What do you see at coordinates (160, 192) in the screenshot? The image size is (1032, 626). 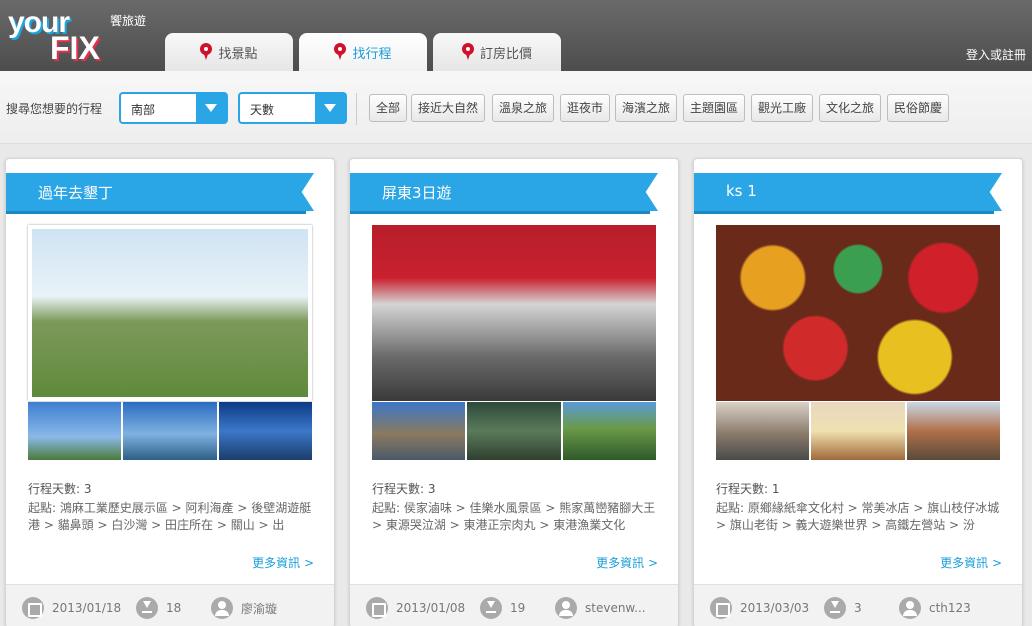 I see `card-title-ribbon: 過年去墾丁` at bounding box center [160, 192].